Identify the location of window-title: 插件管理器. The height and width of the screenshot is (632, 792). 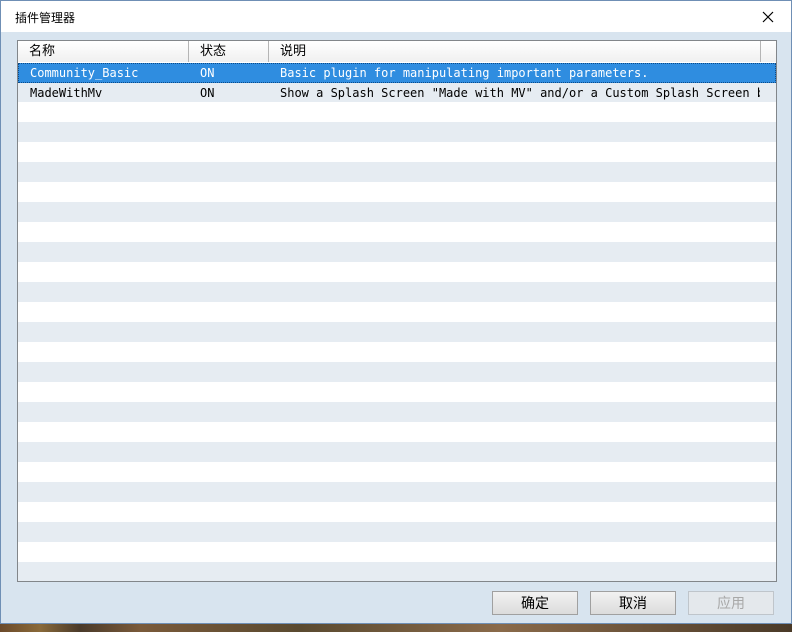
(45, 18).